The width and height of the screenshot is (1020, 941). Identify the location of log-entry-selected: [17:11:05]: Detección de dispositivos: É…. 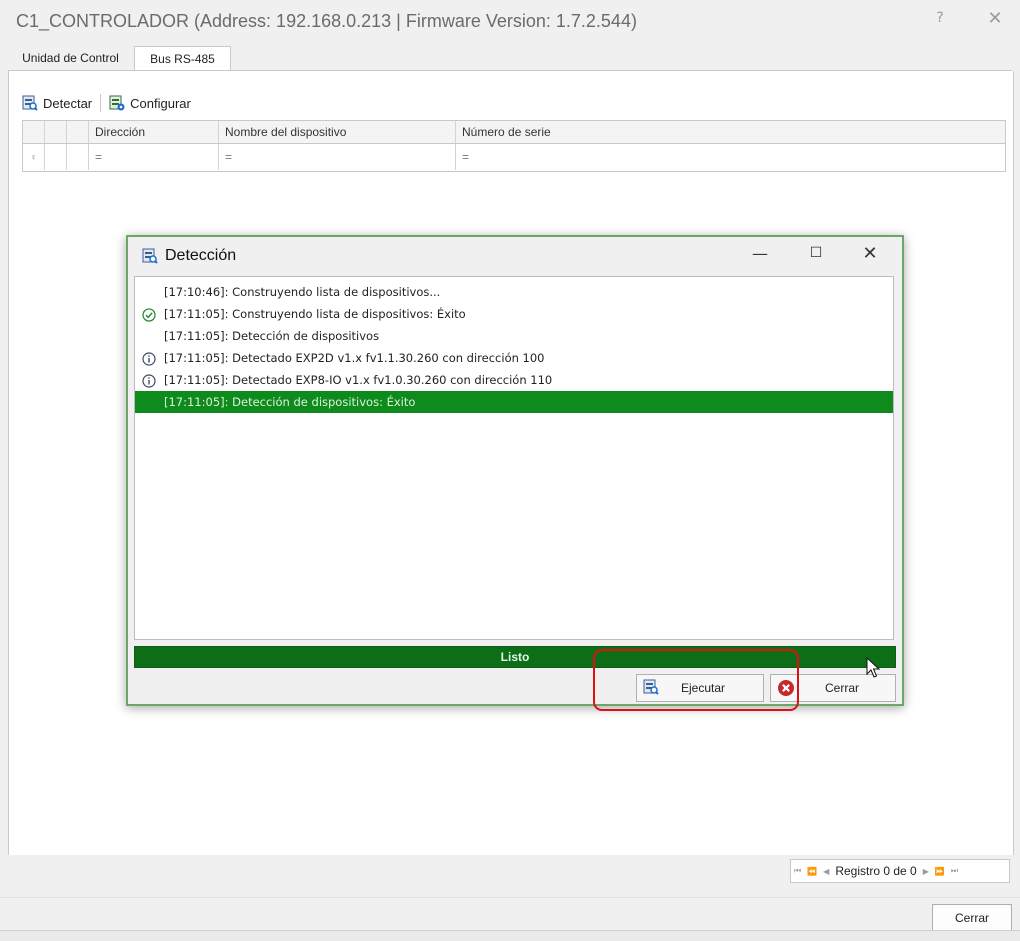
(514, 402).